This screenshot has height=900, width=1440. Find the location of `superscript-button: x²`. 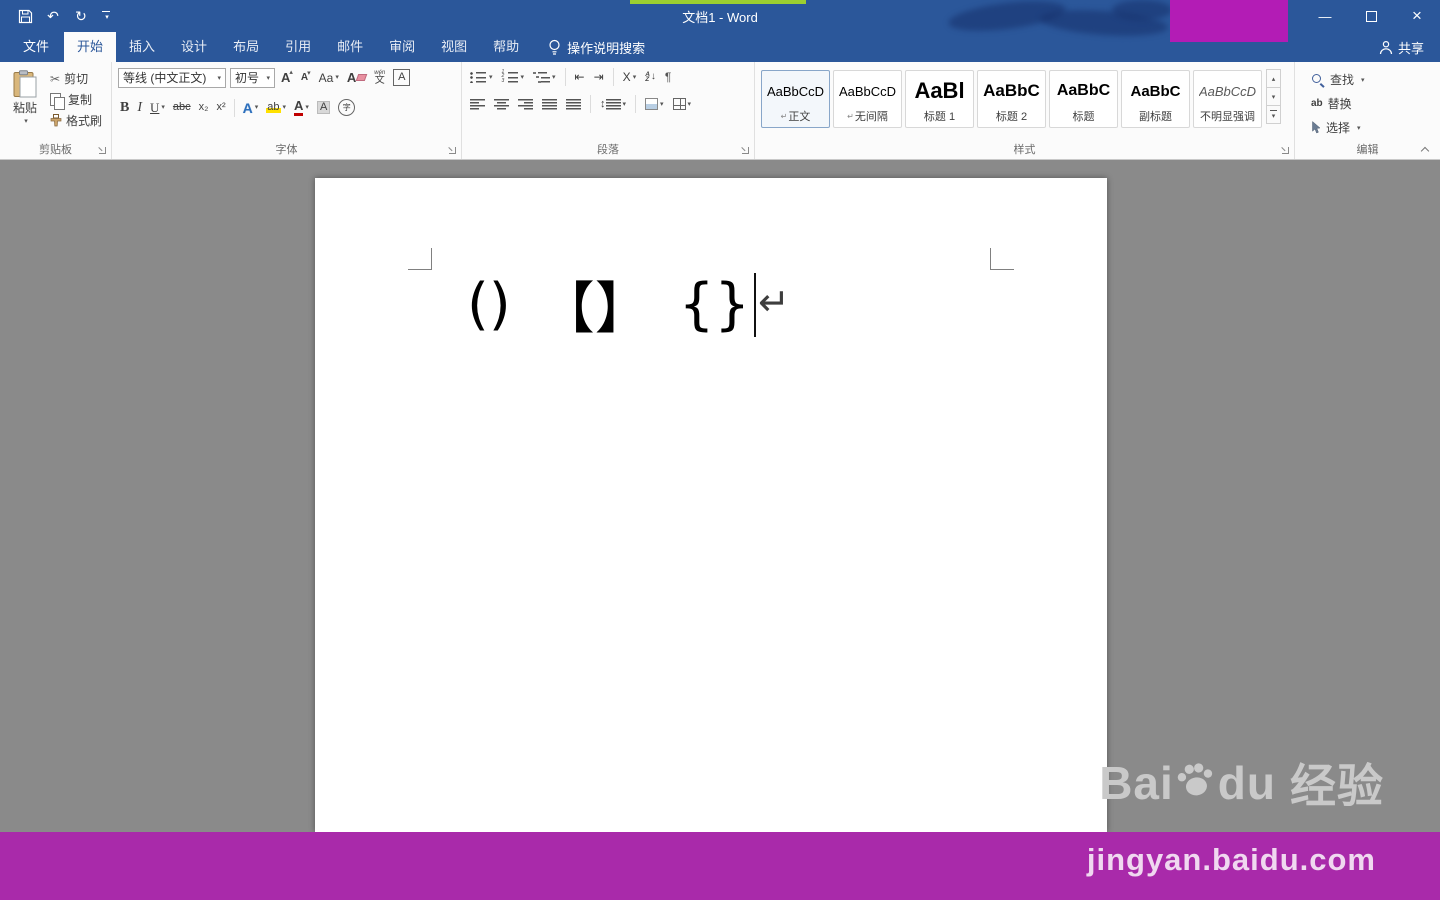

superscript-button: x² is located at coordinates (220, 107).